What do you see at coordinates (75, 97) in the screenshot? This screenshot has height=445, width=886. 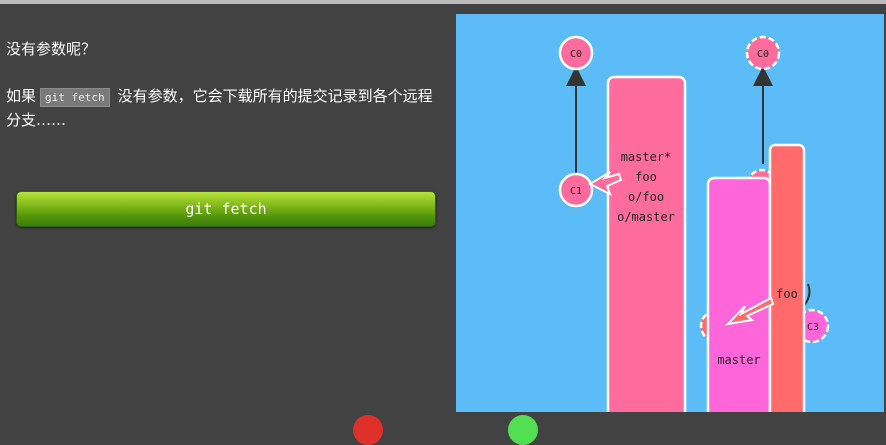 I see `inline-code-git-fetch: git fetch` at bounding box center [75, 97].